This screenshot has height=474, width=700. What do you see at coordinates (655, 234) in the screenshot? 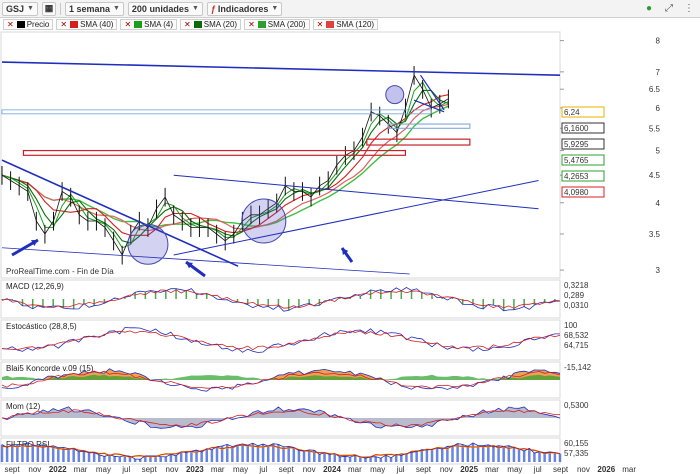
I see `y-tick-label: 3.5` at bounding box center [655, 234].